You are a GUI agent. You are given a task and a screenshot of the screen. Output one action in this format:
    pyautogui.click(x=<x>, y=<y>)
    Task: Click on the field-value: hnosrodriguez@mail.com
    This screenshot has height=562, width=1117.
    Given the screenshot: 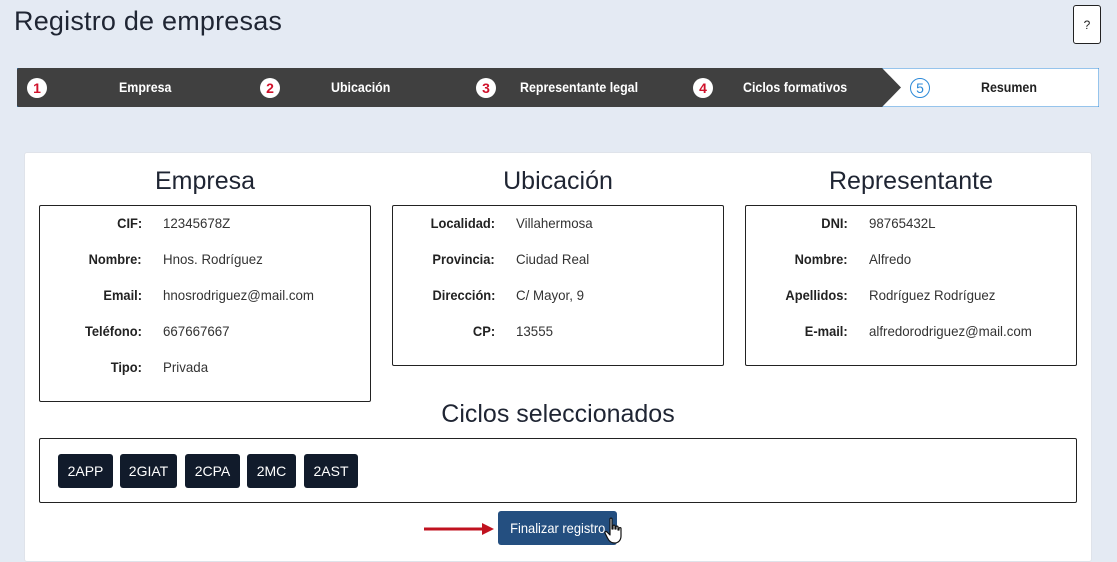 What is the action you would take?
    pyautogui.click(x=239, y=295)
    